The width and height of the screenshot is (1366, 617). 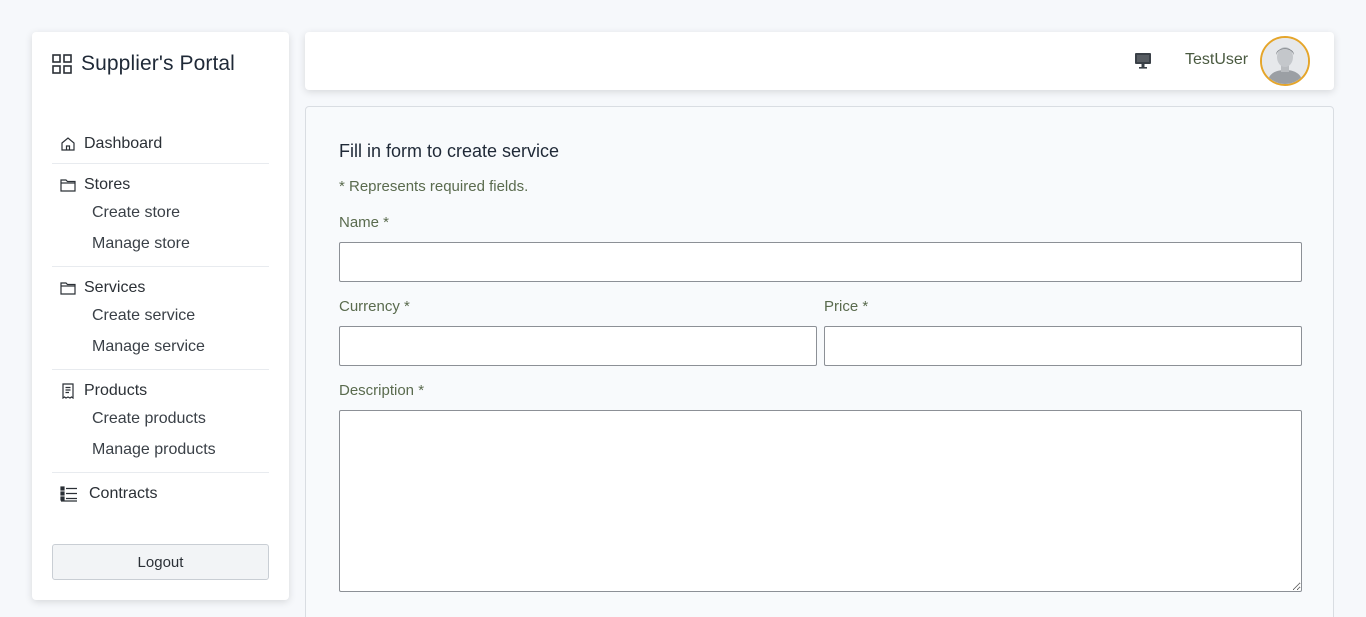 What do you see at coordinates (160, 185) in the screenshot?
I see `sidebar-item-stores: Stores` at bounding box center [160, 185].